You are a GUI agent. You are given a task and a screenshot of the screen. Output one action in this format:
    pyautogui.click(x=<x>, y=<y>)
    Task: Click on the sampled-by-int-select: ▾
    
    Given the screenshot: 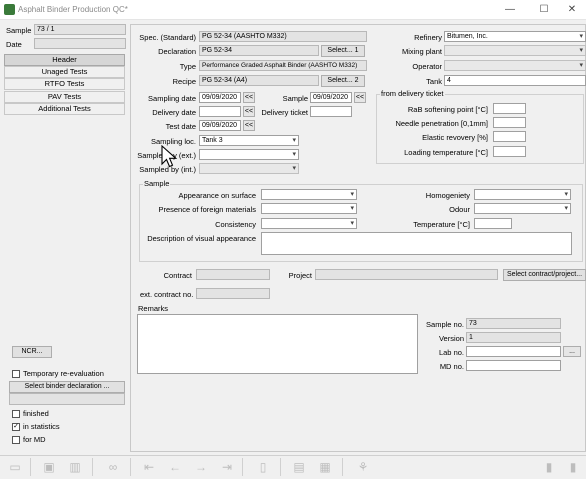 What is the action you would take?
    pyautogui.click(x=249, y=168)
    